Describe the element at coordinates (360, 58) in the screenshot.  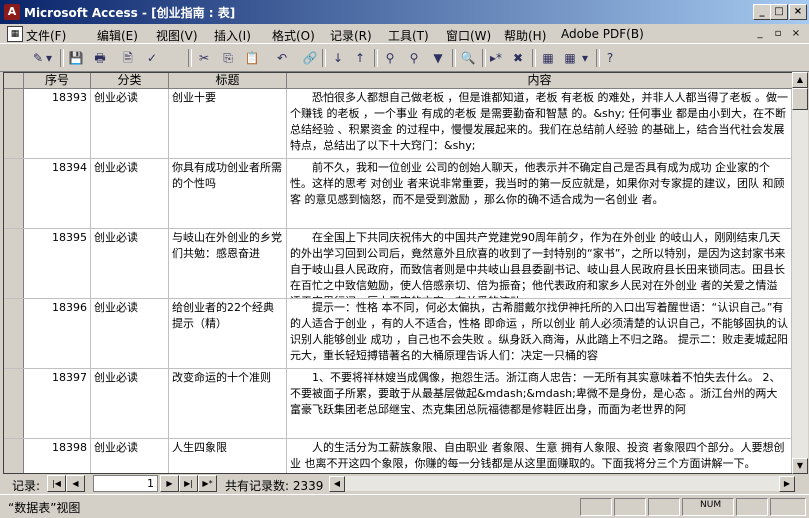
I see `sort-descending-icon: ↑` at that location.